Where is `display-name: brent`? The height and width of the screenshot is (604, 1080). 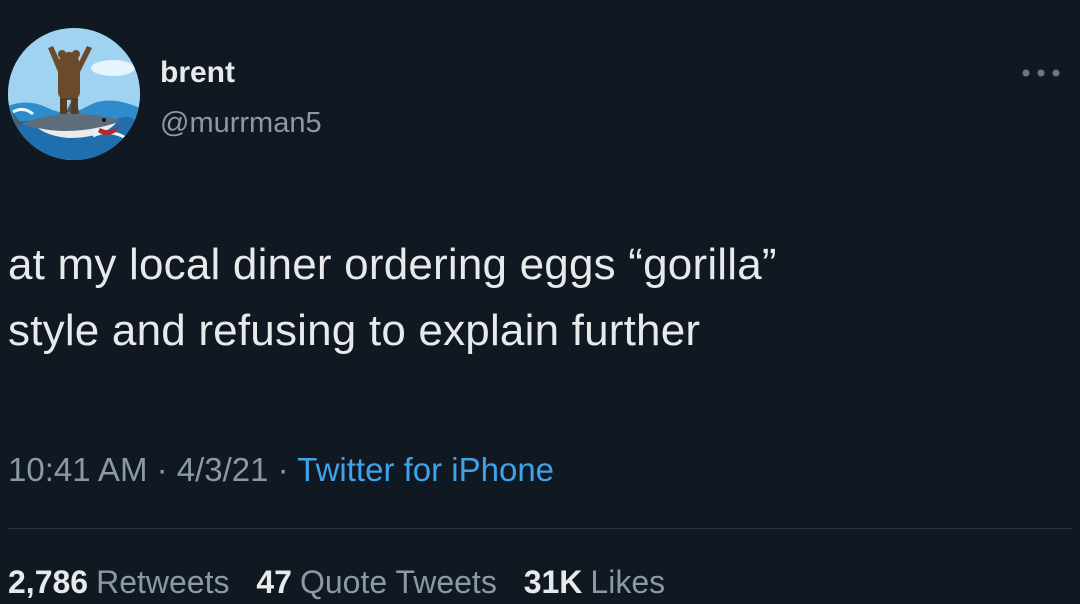
display-name: brent is located at coordinates (197, 73).